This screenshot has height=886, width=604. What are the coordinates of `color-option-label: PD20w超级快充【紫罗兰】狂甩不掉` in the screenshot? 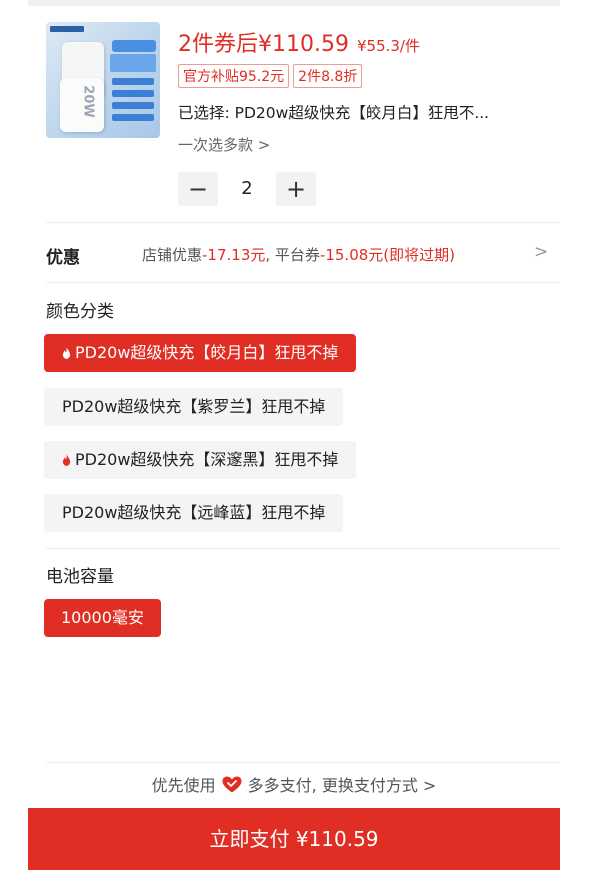 It's located at (194, 406).